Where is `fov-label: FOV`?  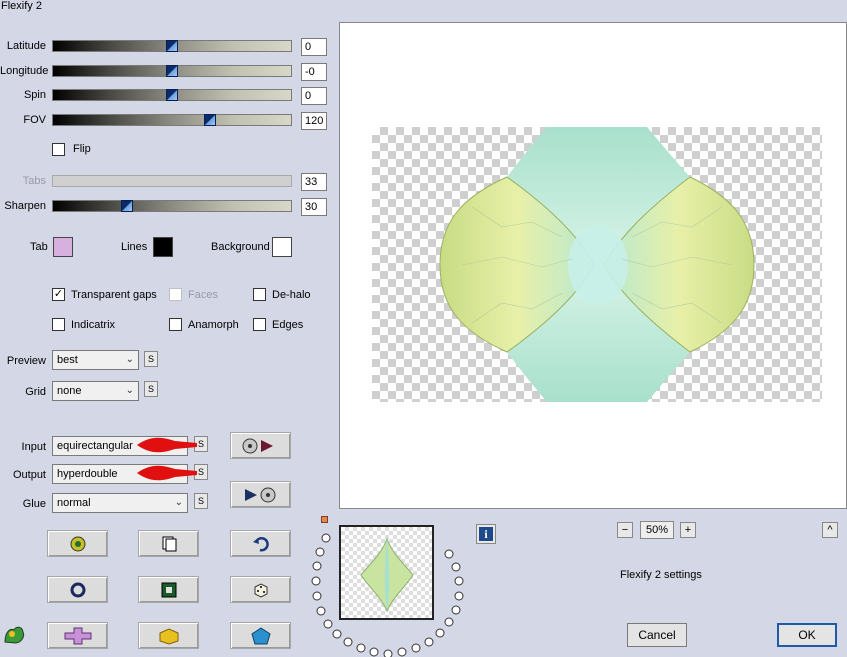 fov-label: FOV is located at coordinates (34, 120).